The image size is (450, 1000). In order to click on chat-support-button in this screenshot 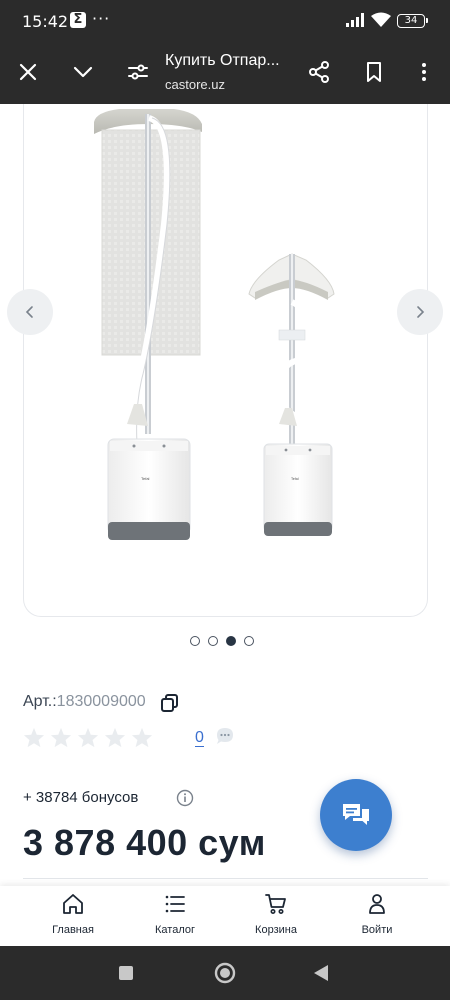, I will do `click(356, 815)`.